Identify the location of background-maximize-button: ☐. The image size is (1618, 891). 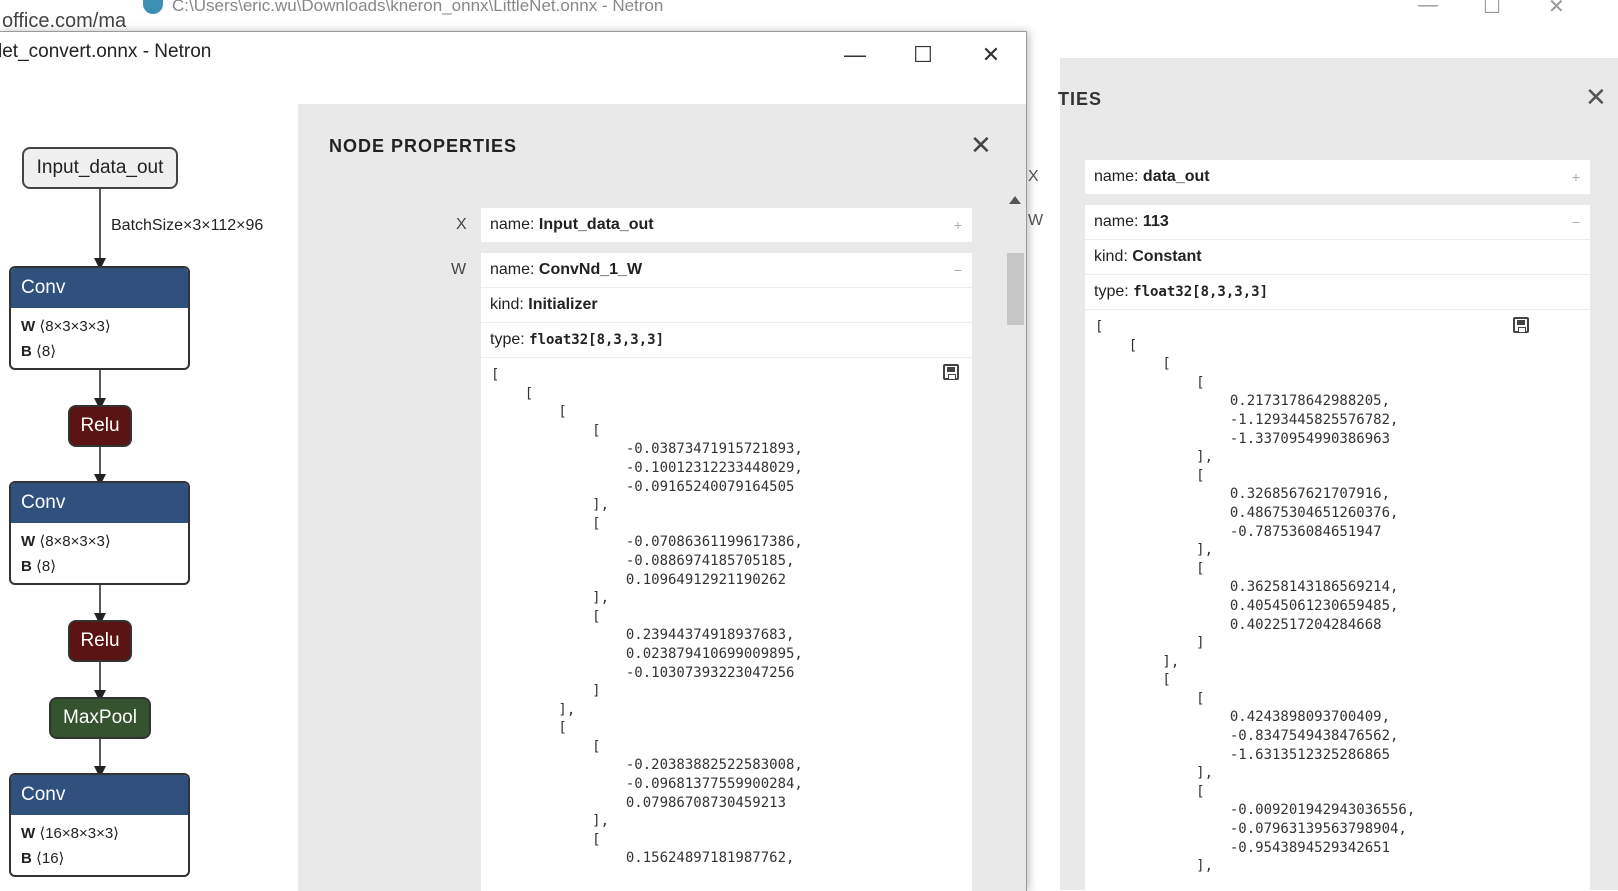
(1492, 9).